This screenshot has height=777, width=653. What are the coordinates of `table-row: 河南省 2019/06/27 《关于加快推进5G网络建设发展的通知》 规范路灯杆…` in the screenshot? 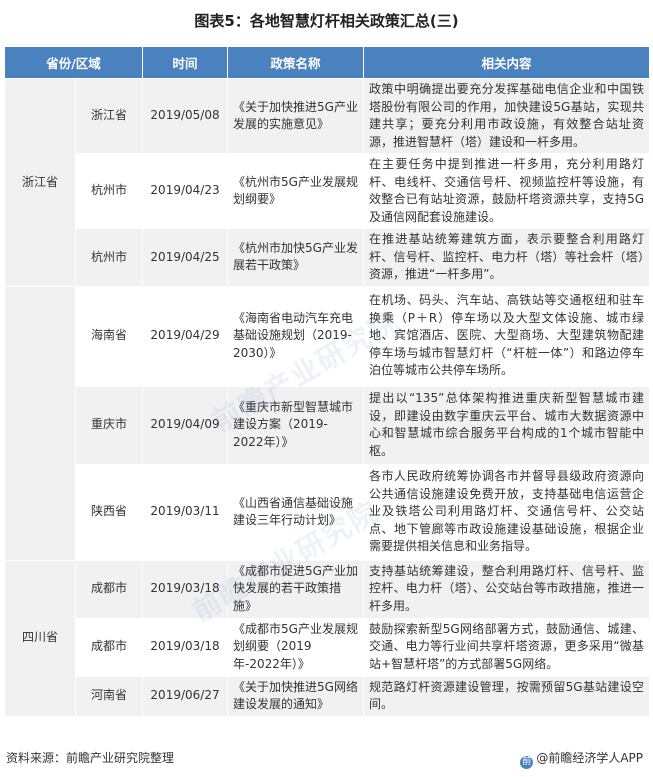 It's located at (328, 696).